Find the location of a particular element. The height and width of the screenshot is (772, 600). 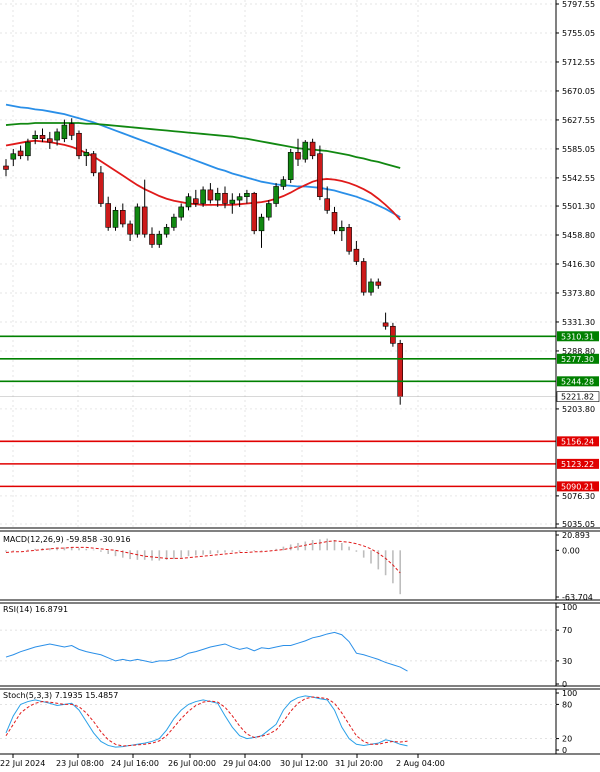

time-tick-label: 30 Jul 12:00 is located at coordinates (304, 763).